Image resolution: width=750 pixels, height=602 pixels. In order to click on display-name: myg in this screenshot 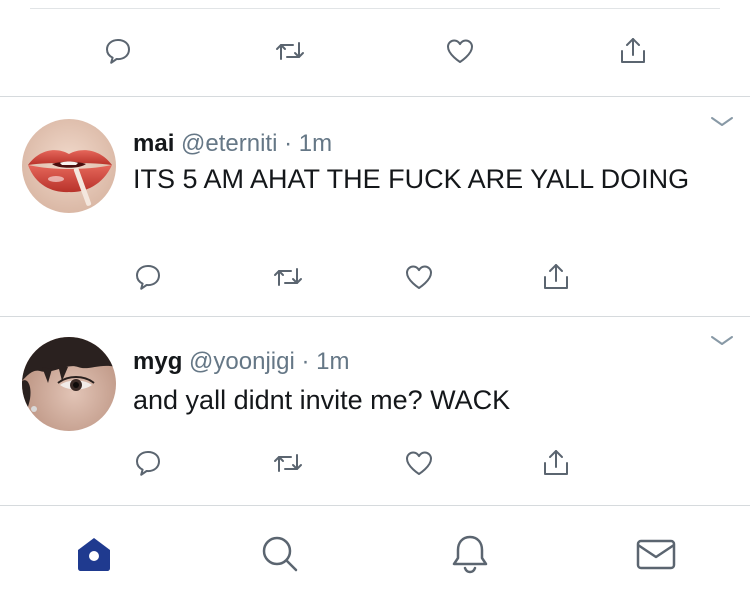, I will do `click(157, 361)`.